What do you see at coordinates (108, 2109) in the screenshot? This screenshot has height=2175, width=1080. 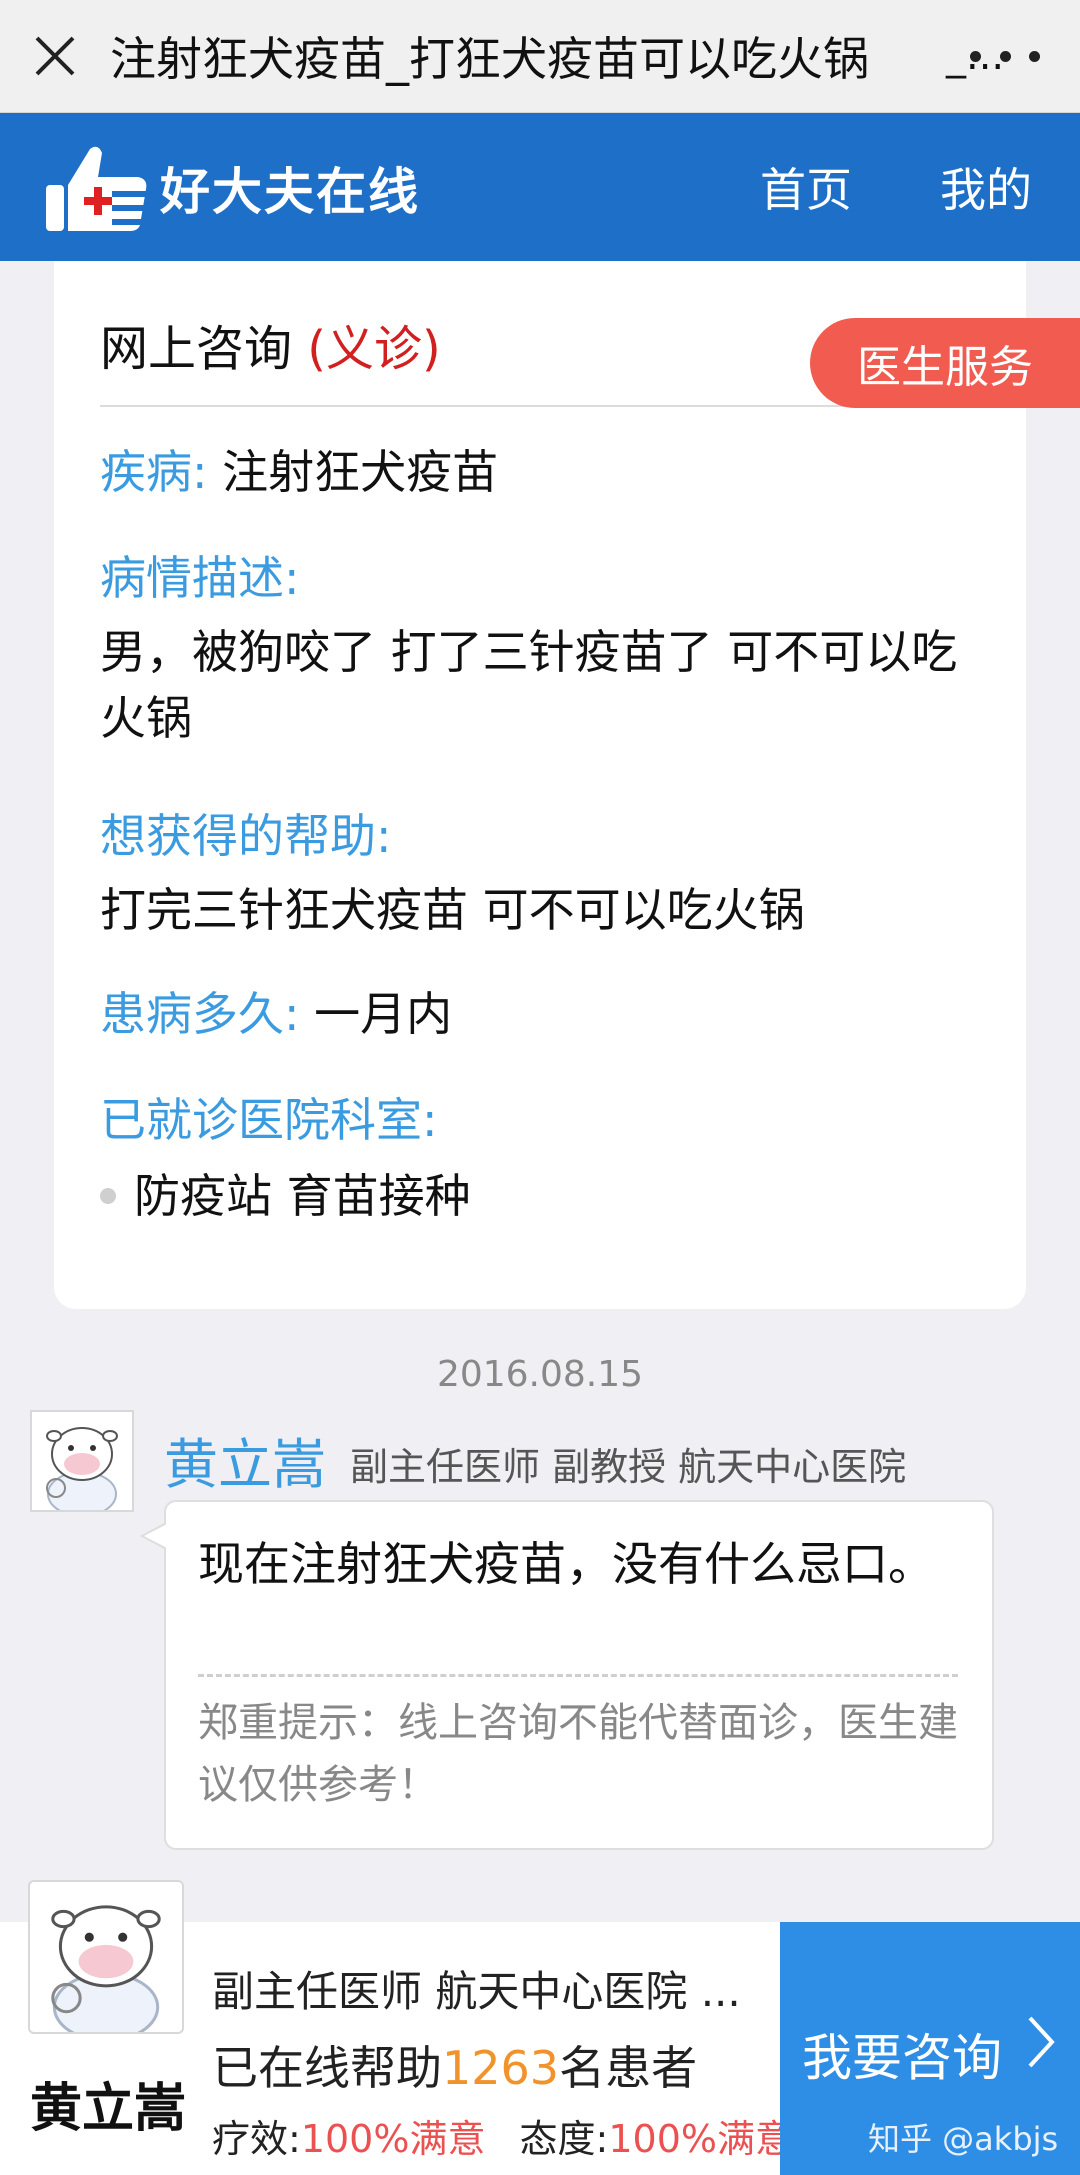 I see `bottom-doctor-name: 黄立嵩` at bounding box center [108, 2109].